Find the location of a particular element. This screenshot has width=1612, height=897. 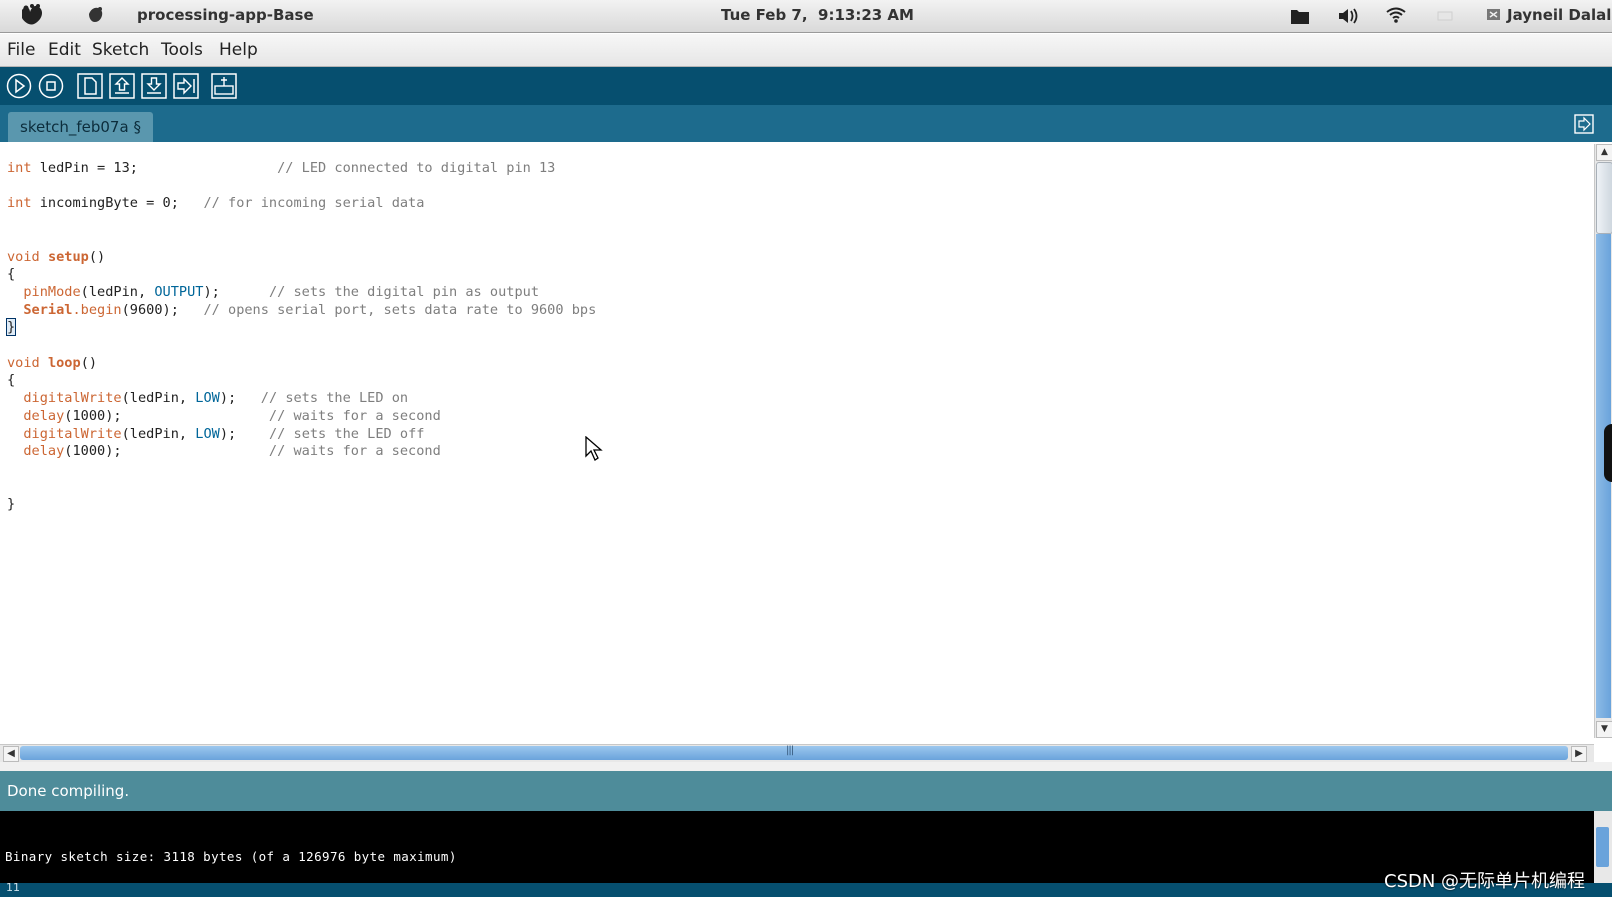

menu-help: Help is located at coordinates (238, 50).